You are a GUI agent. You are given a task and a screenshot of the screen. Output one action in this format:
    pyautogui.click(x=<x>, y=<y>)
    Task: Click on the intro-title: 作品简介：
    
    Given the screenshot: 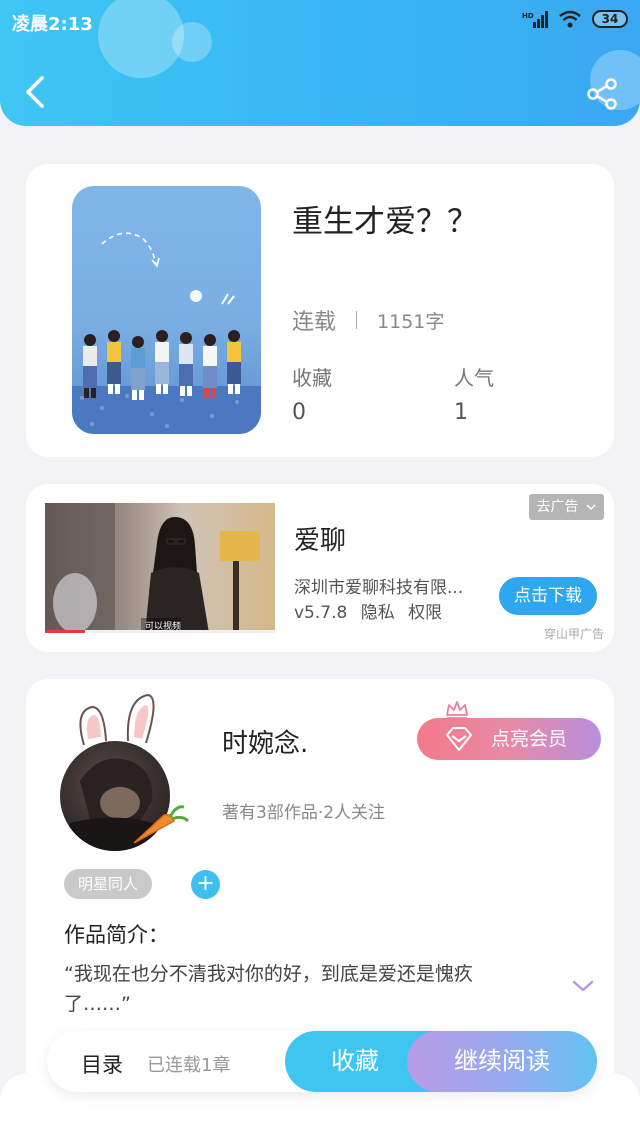 What is the action you would take?
    pyautogui.click(x=116, y=935)
    